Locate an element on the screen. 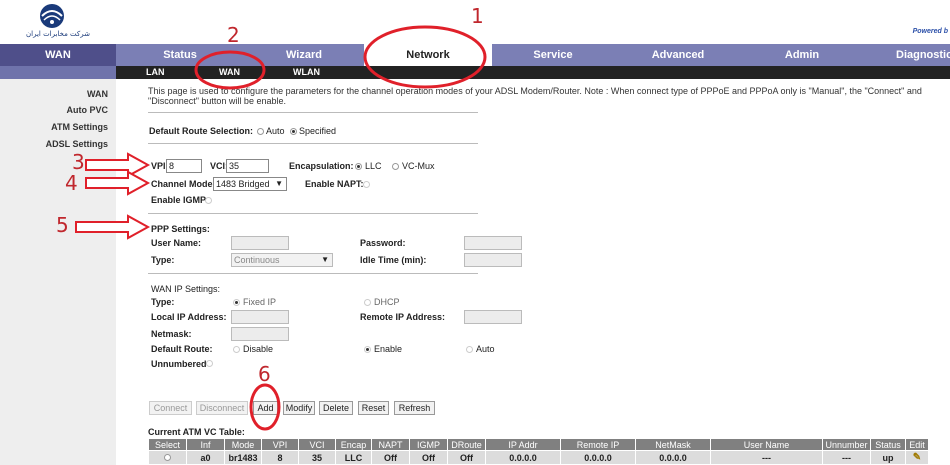  wanip-dhcp-label: DHCP is located at coordinates (387, 302).